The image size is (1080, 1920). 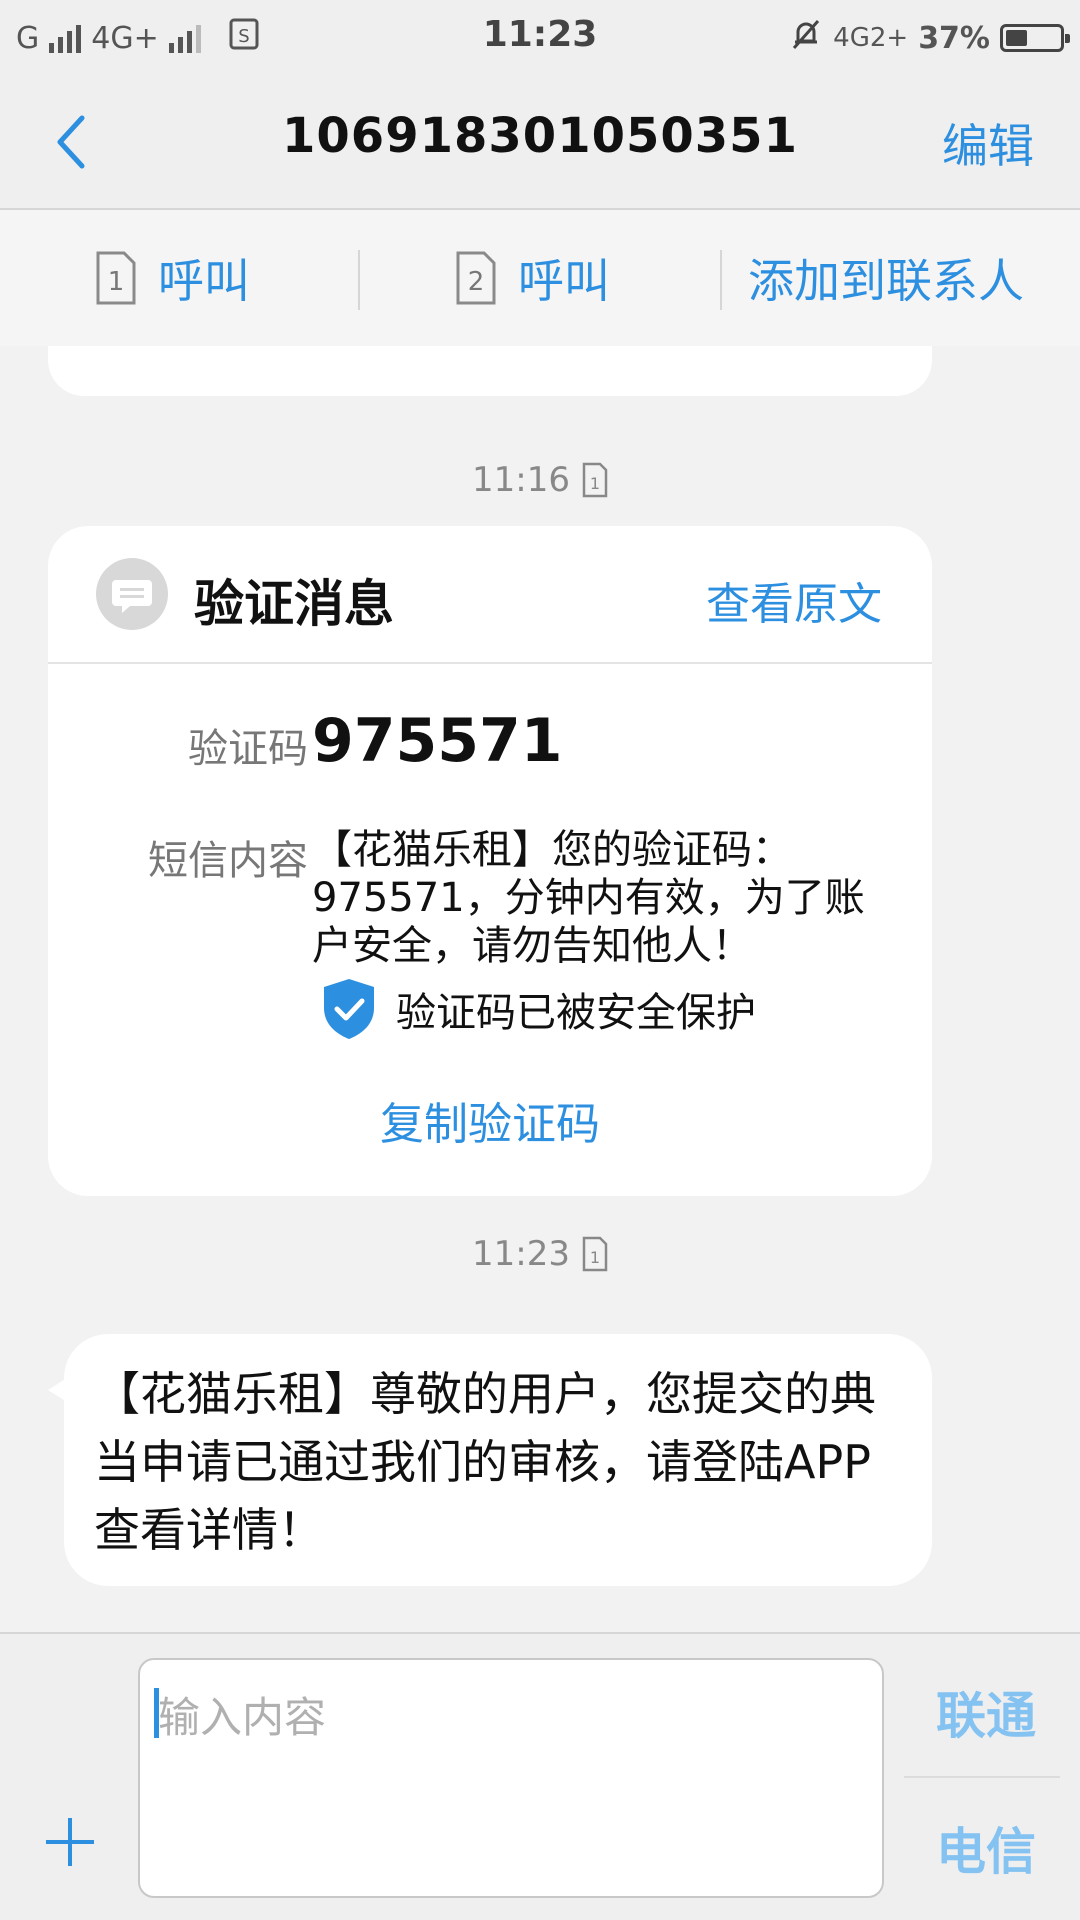 What do you see at coordinates (294, 604) in the screenshot?
I see `verification-card-title: 验证消息` at bounding box center [294, 604].